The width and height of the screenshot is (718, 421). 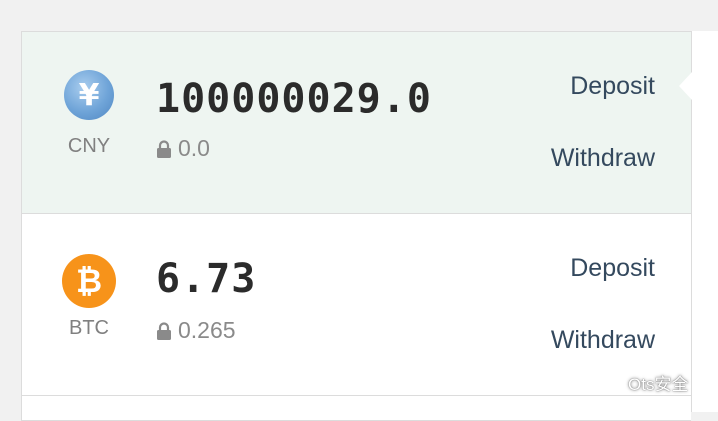 I want to click on bitcoin-coin-icon: ₿, so click(x=89, y=281).